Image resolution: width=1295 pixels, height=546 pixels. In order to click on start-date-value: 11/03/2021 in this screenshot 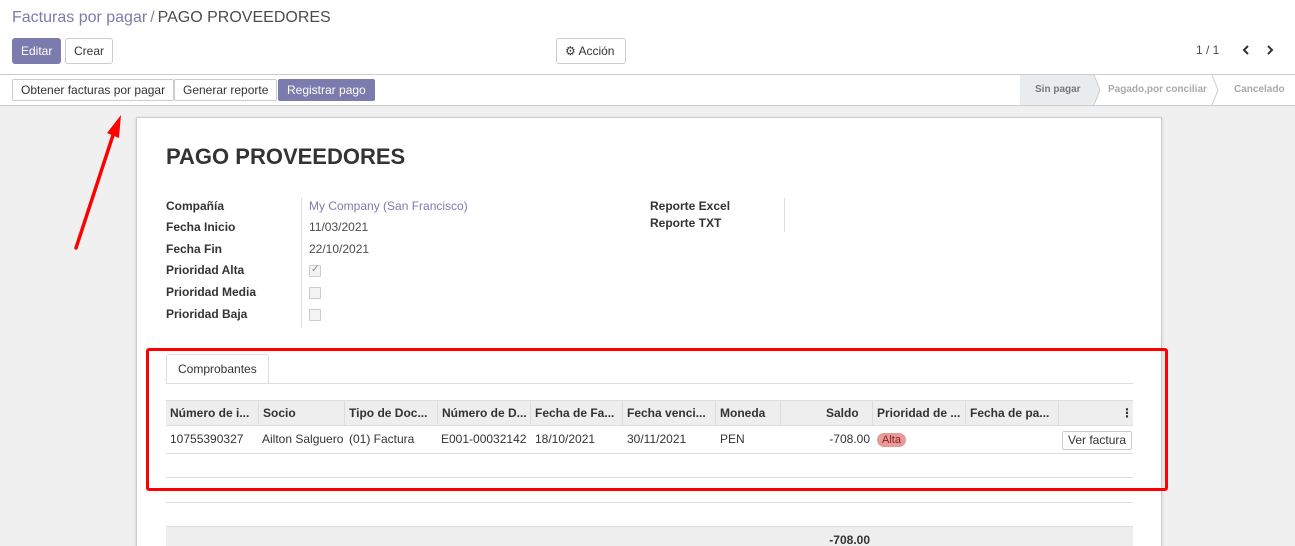, I will do `click(339, 227)`.